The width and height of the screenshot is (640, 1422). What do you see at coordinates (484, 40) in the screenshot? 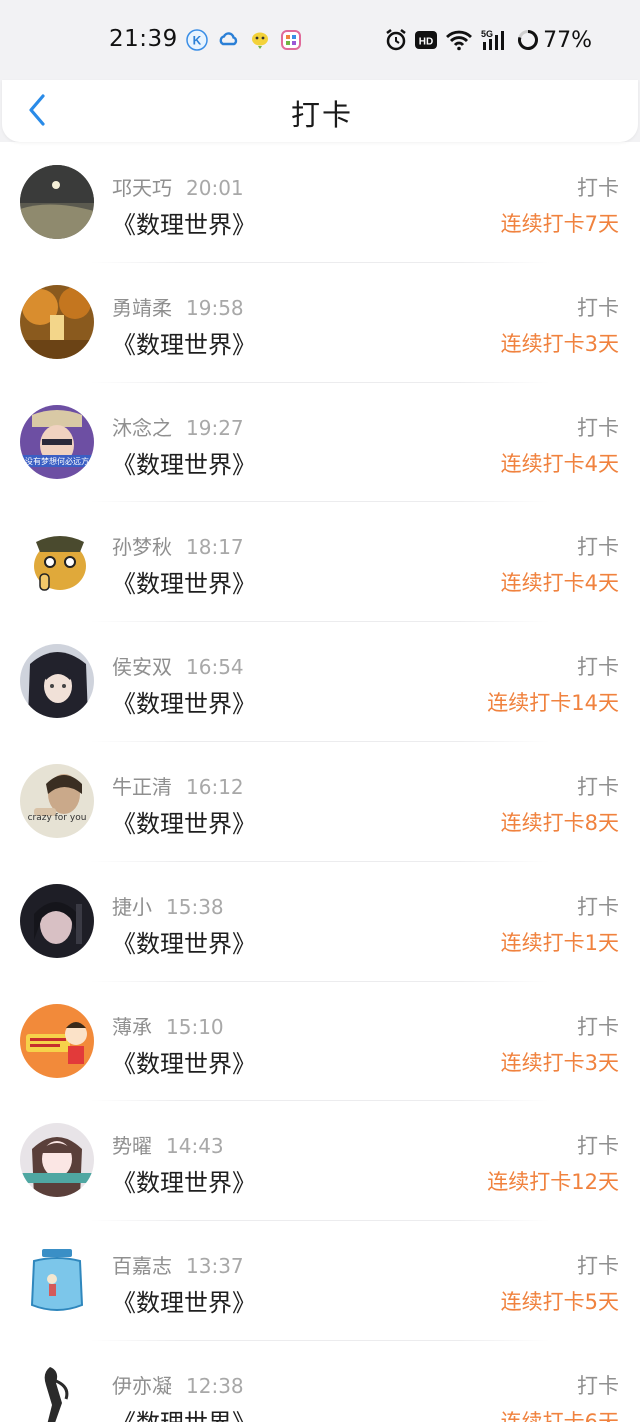
I see `status-indicators: HD 5G 77%` at bounding box center [484, 40].